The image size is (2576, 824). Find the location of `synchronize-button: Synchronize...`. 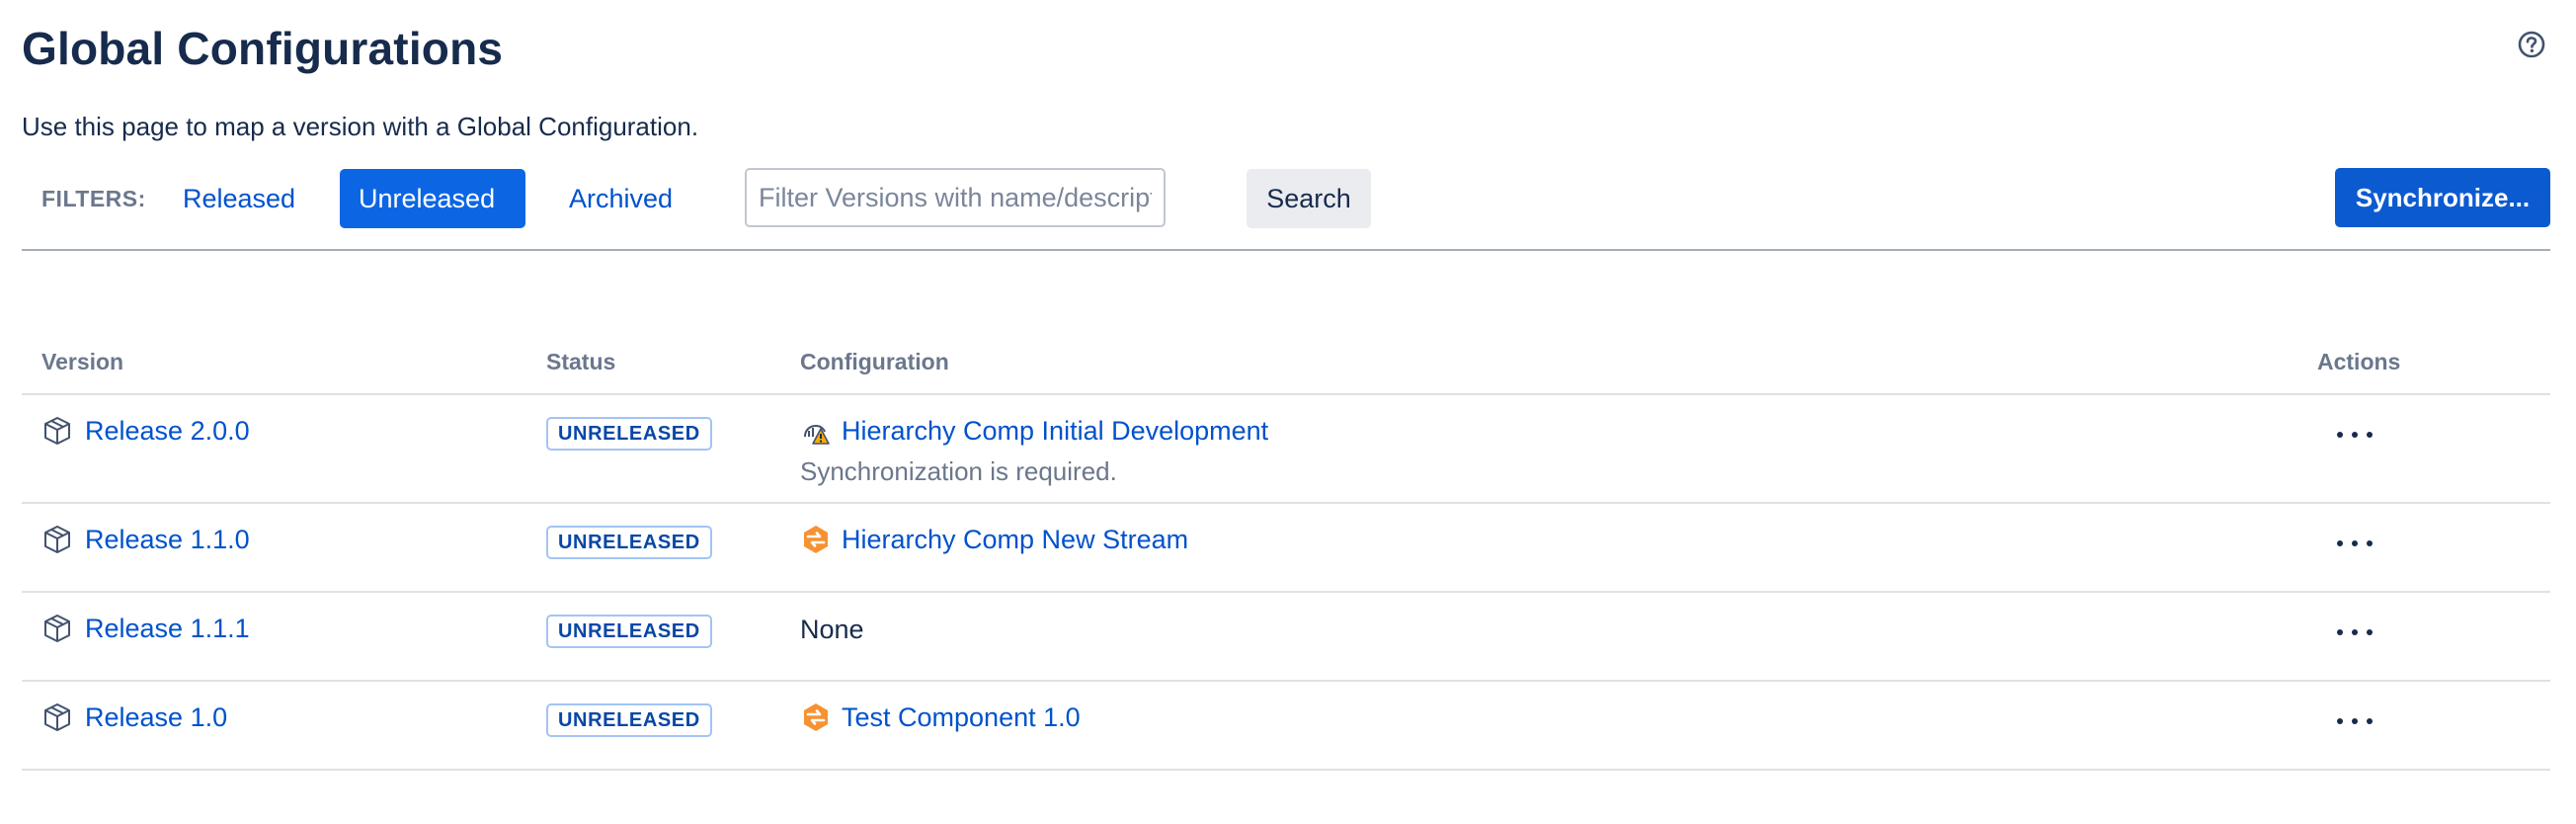

synchronize-button: Synchronize... is located at coordinates (2442, 198).